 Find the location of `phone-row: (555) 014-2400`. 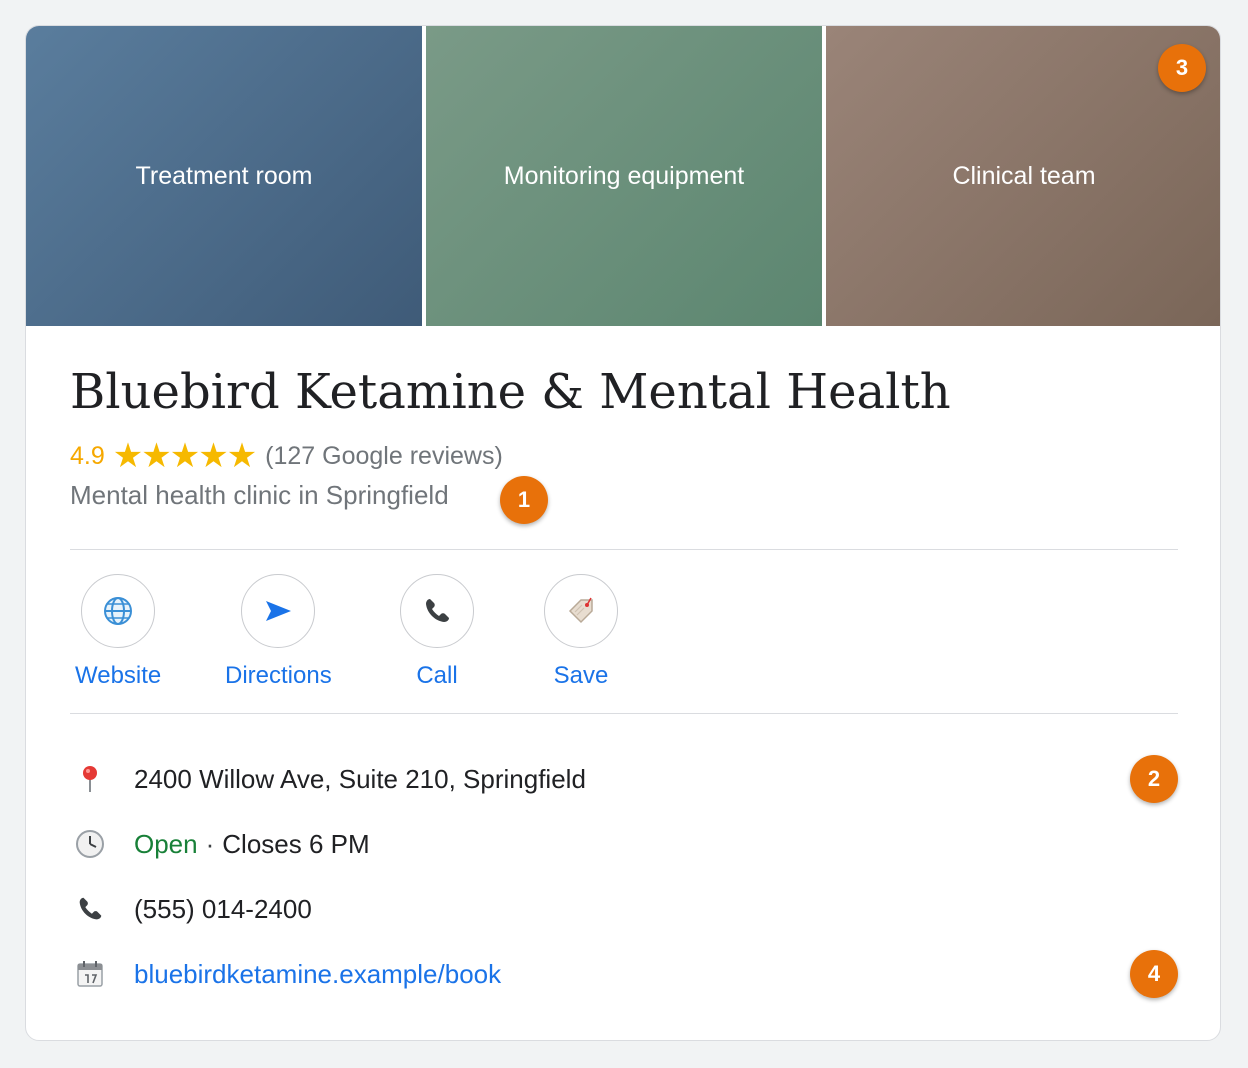

phone-row: (555) 014-2400 is located at coordinates (191, 909).